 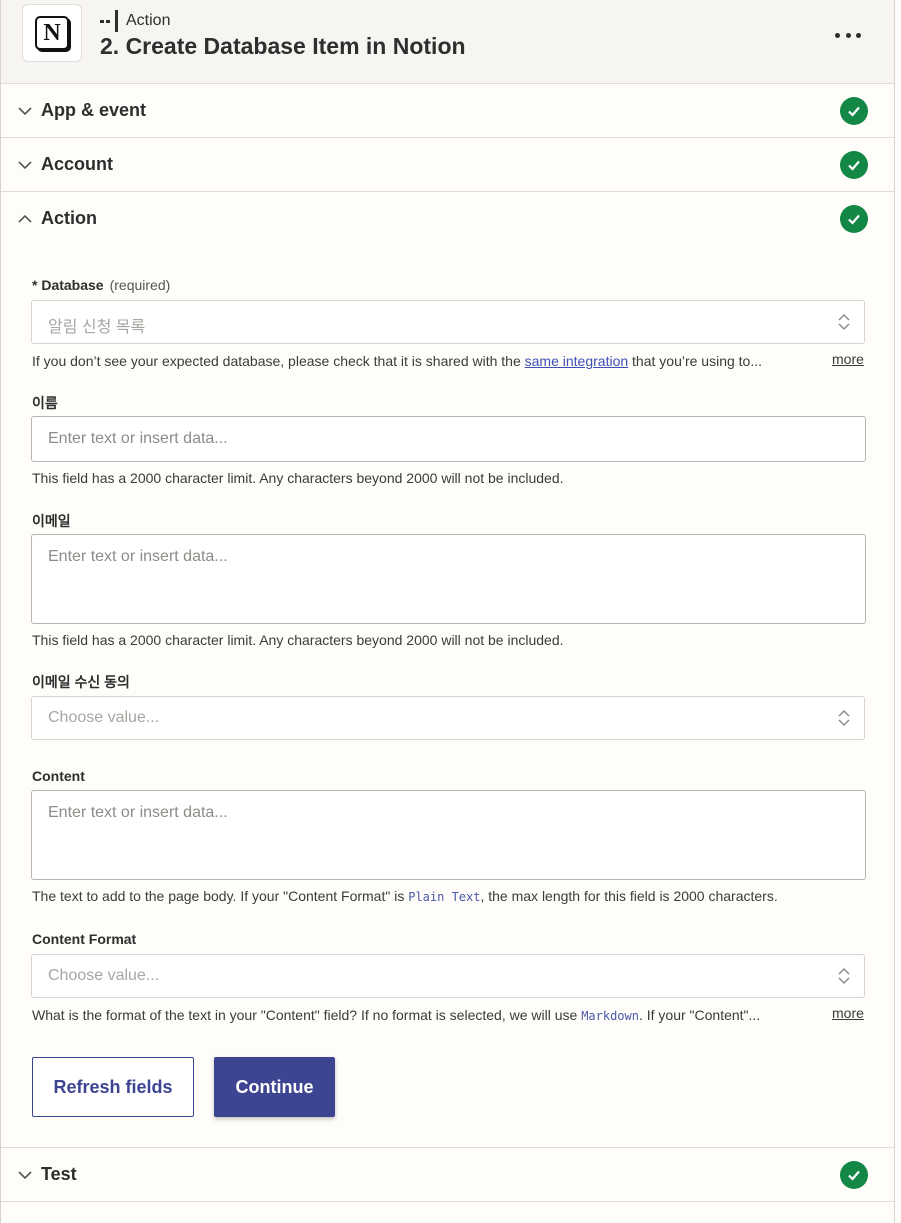 I want to click on section-label: Test, so click(x=59, y=1174).